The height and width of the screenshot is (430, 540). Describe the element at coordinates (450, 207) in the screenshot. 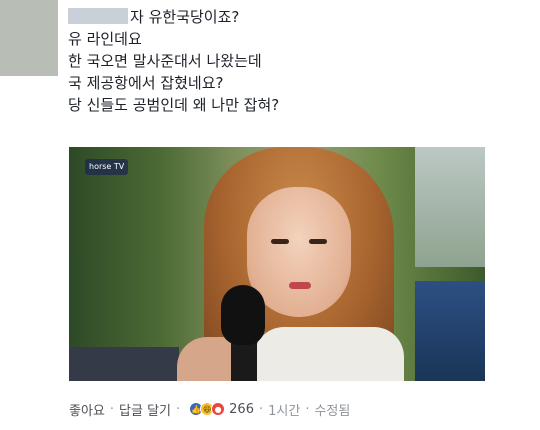

I see `background-sky` at that location.